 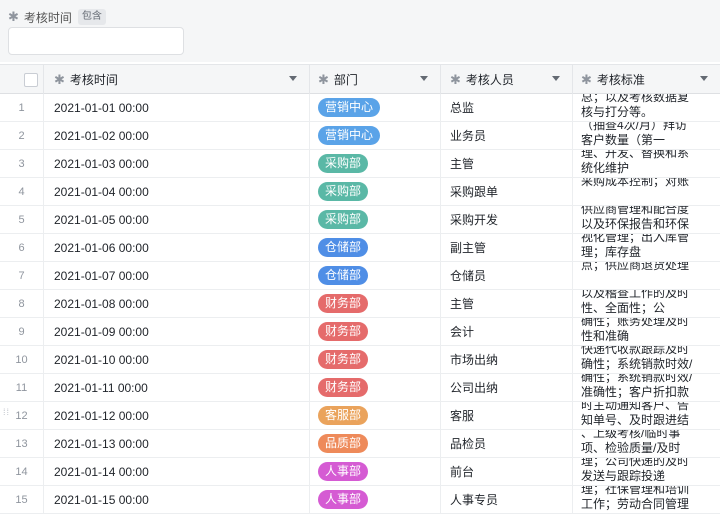 I want to click on cell-person: 人事专员, so click(x=507, y=499).